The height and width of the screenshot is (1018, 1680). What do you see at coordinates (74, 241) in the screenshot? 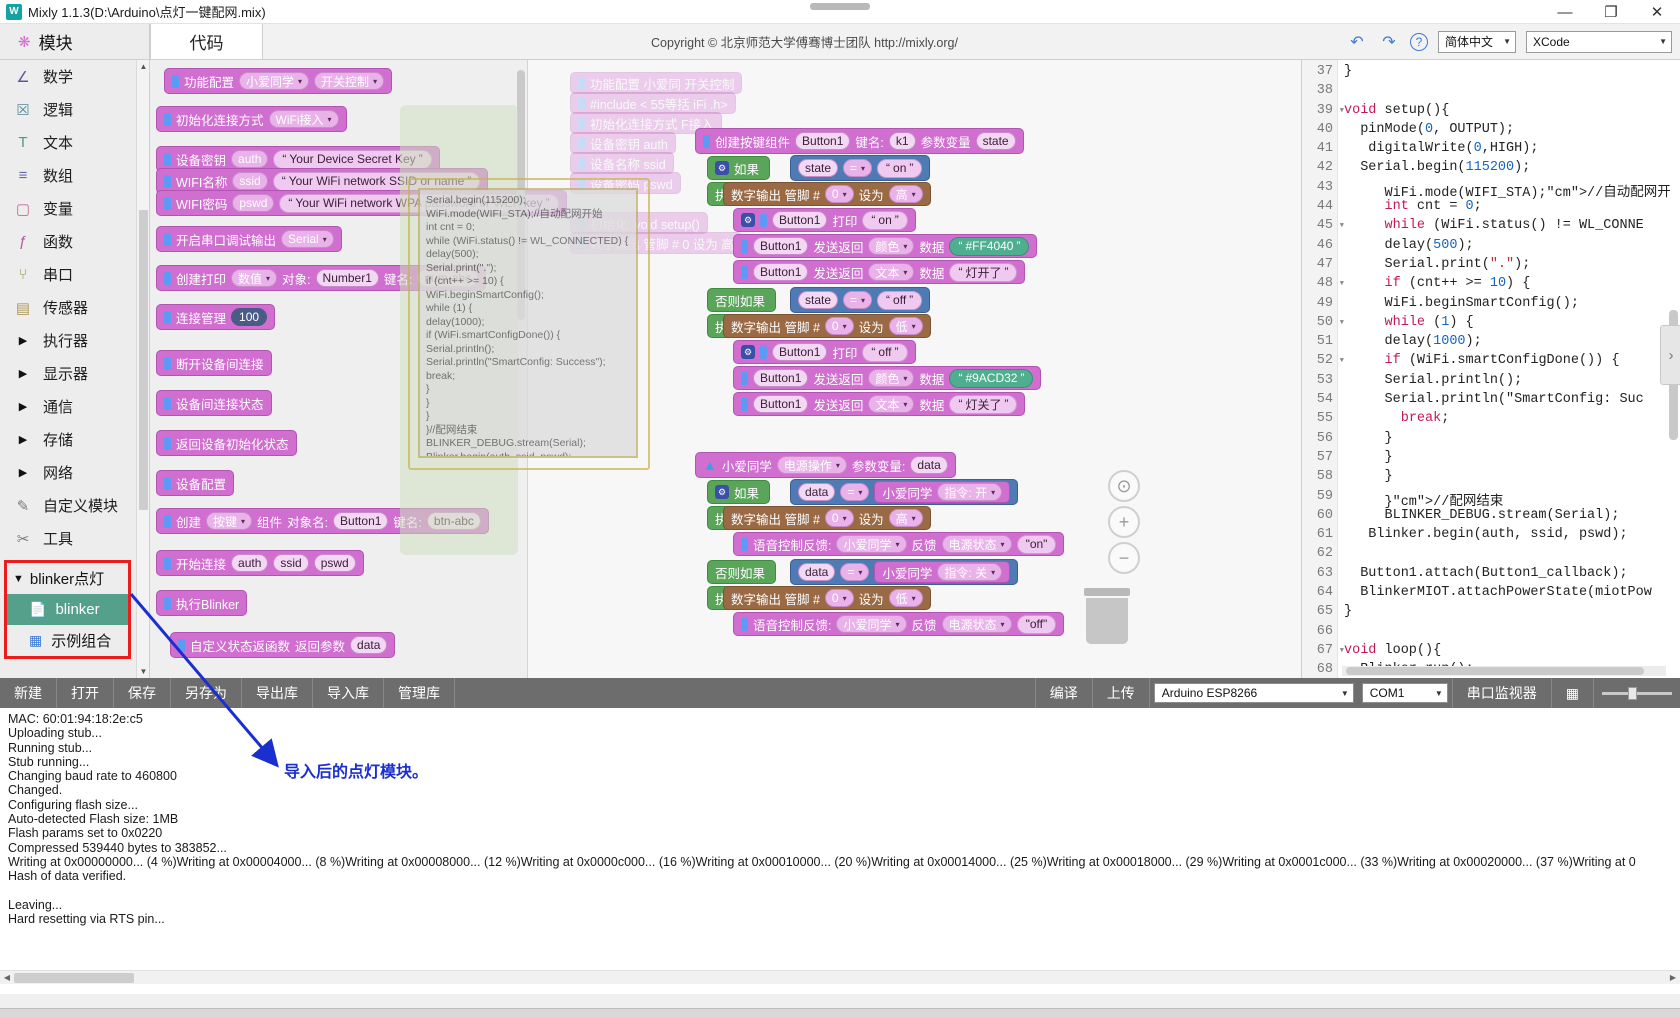
I see `sidebar-item-5: ƒ 函数` at bounding box center [74, 241].